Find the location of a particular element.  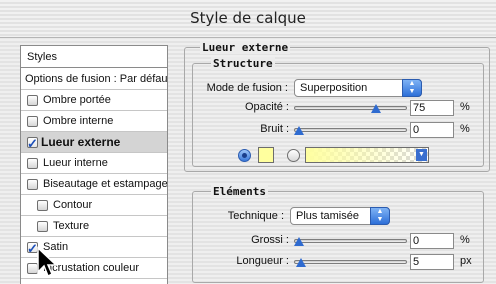

style-item-label: Lueur interne is located at coordinates (75, 163).